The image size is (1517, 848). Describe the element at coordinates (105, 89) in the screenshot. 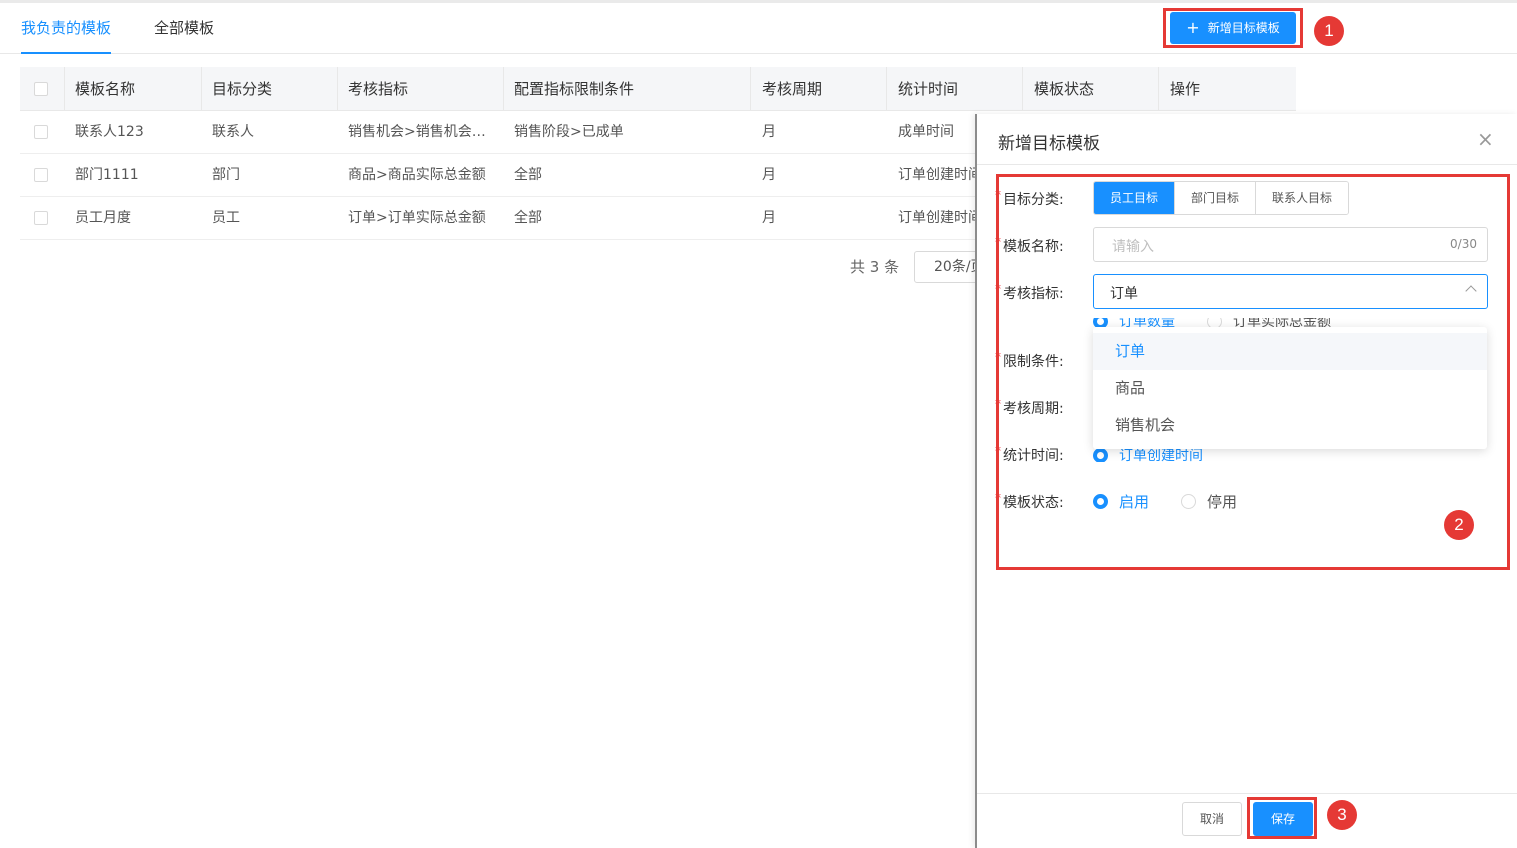

I see `col-header: 模板名称` at that location.